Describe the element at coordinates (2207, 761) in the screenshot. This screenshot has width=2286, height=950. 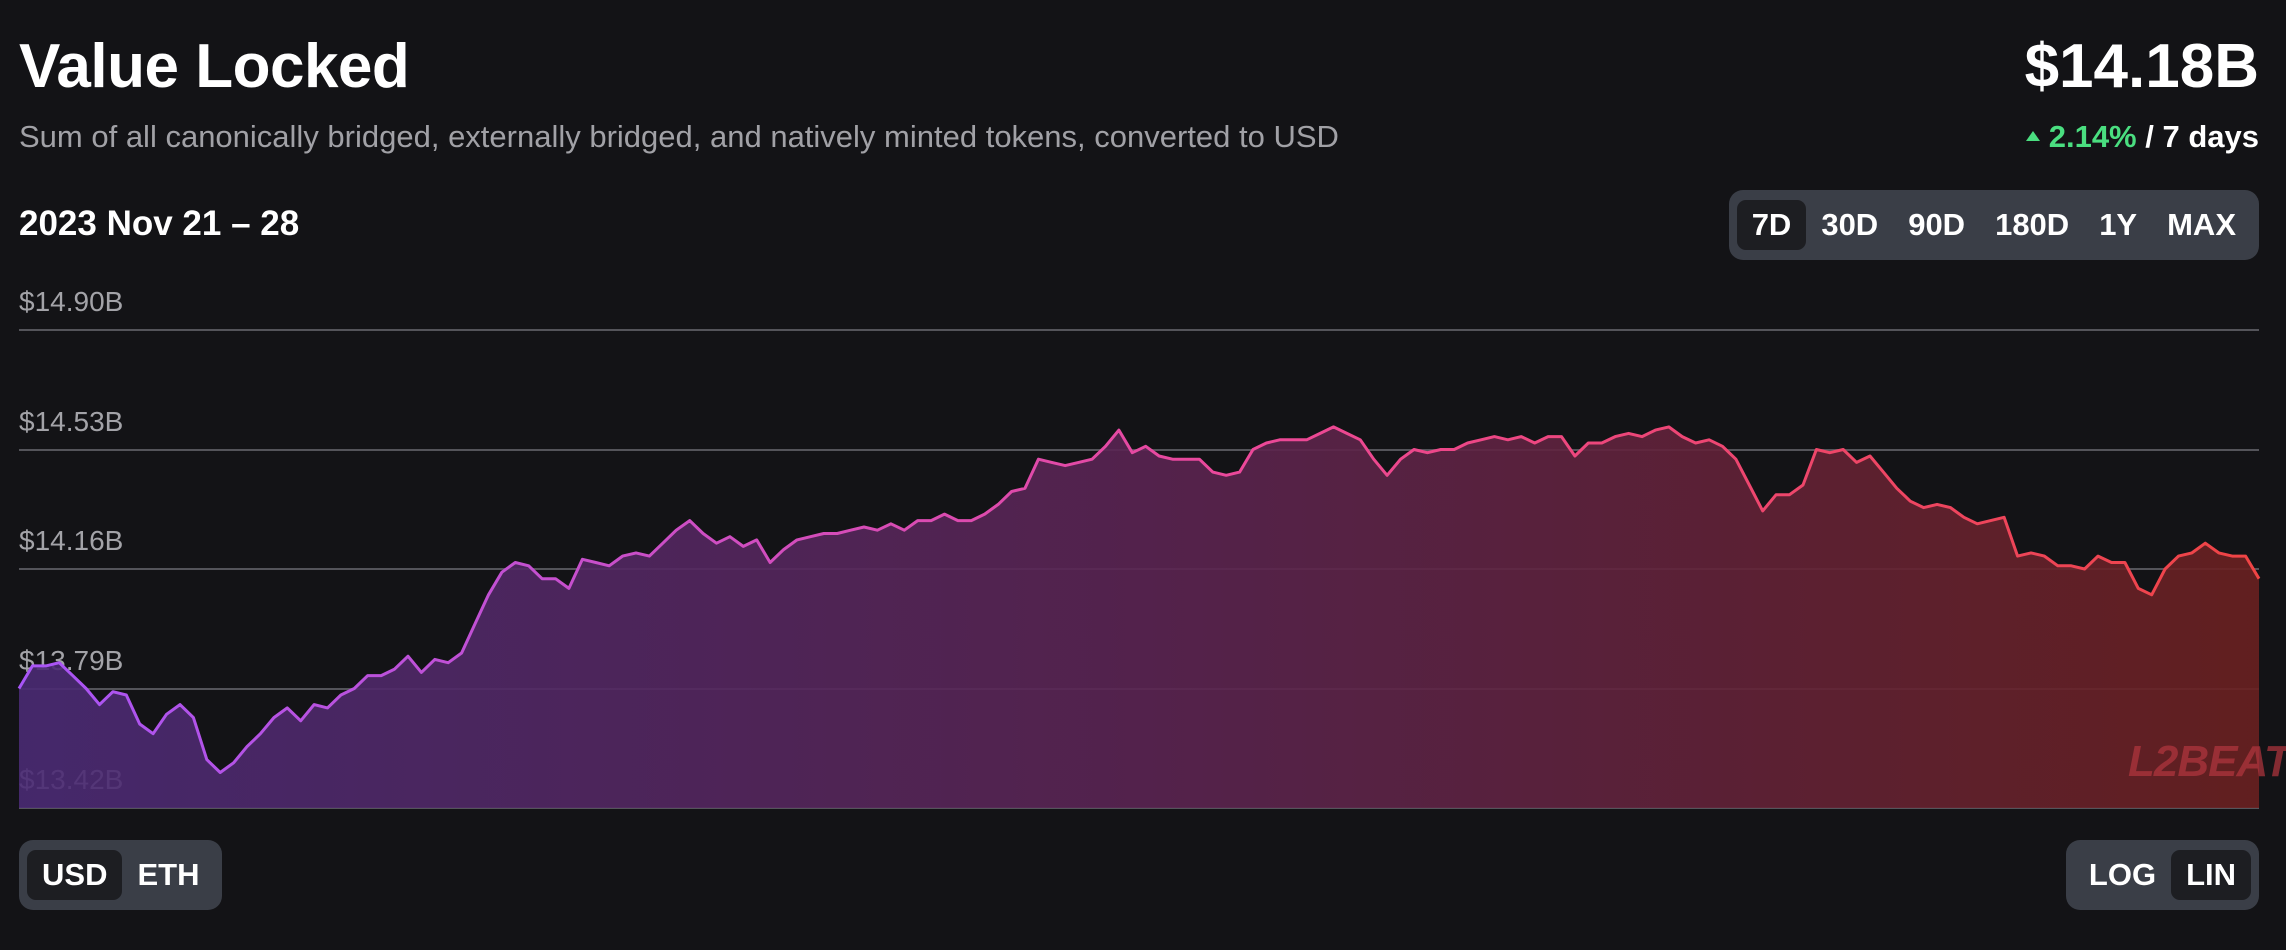
I see `l2beat-watermark: L2BEAT` at that location.